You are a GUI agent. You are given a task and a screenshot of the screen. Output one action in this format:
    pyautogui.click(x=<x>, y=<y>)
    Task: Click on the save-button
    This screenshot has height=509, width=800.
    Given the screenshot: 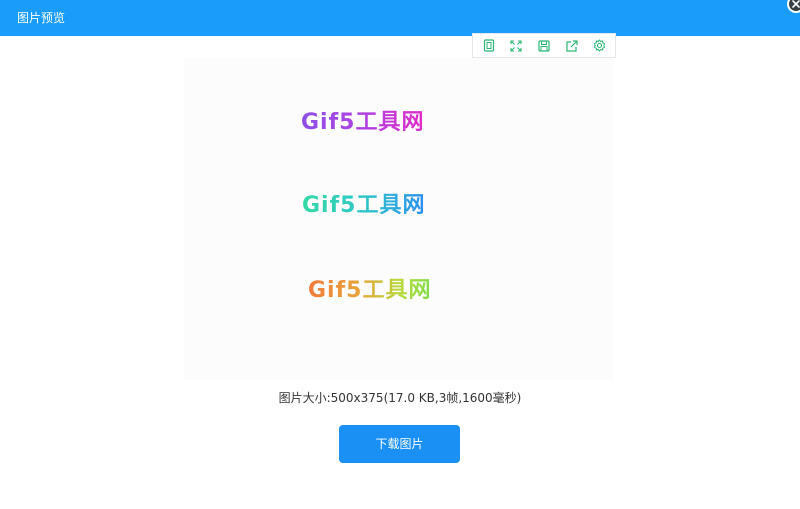 What is the action you would take?
    pyautogui.click(x=544, y=46)
    